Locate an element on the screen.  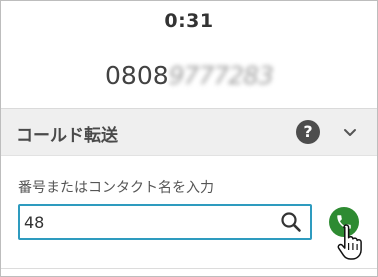
chevron-down-icon is located at coordinates (350, 132).